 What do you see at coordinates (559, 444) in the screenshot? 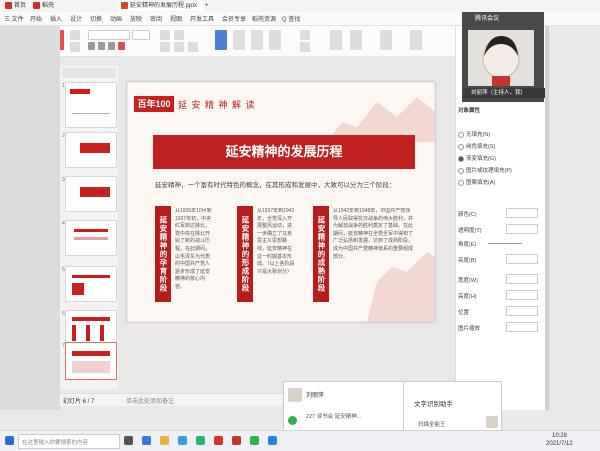
I see `clock-date: 2021/7/12` at bounding box center [559, 444].